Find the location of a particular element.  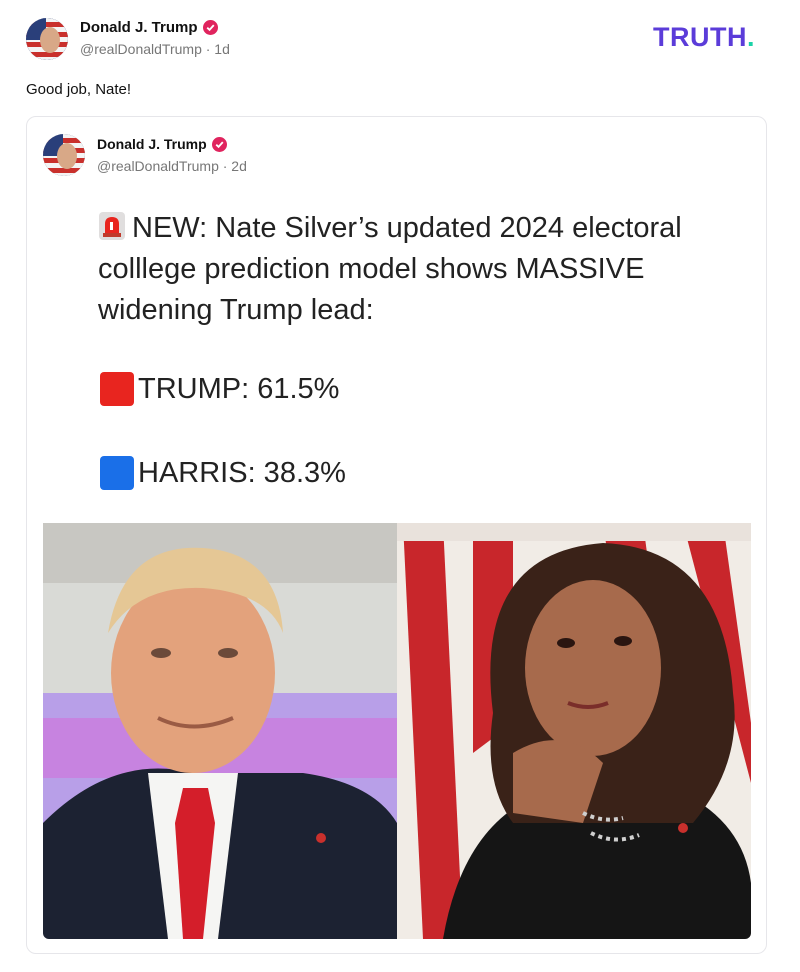

author-handle: @realDonaldTrump · 1d is located at coordinates (155, 49).